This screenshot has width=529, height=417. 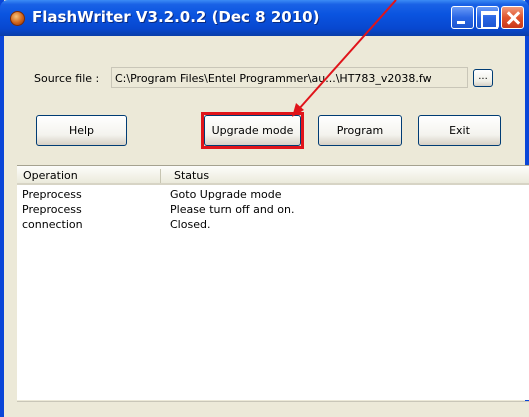 I want to click on annotation-arrow, so click(x=344, y=58).